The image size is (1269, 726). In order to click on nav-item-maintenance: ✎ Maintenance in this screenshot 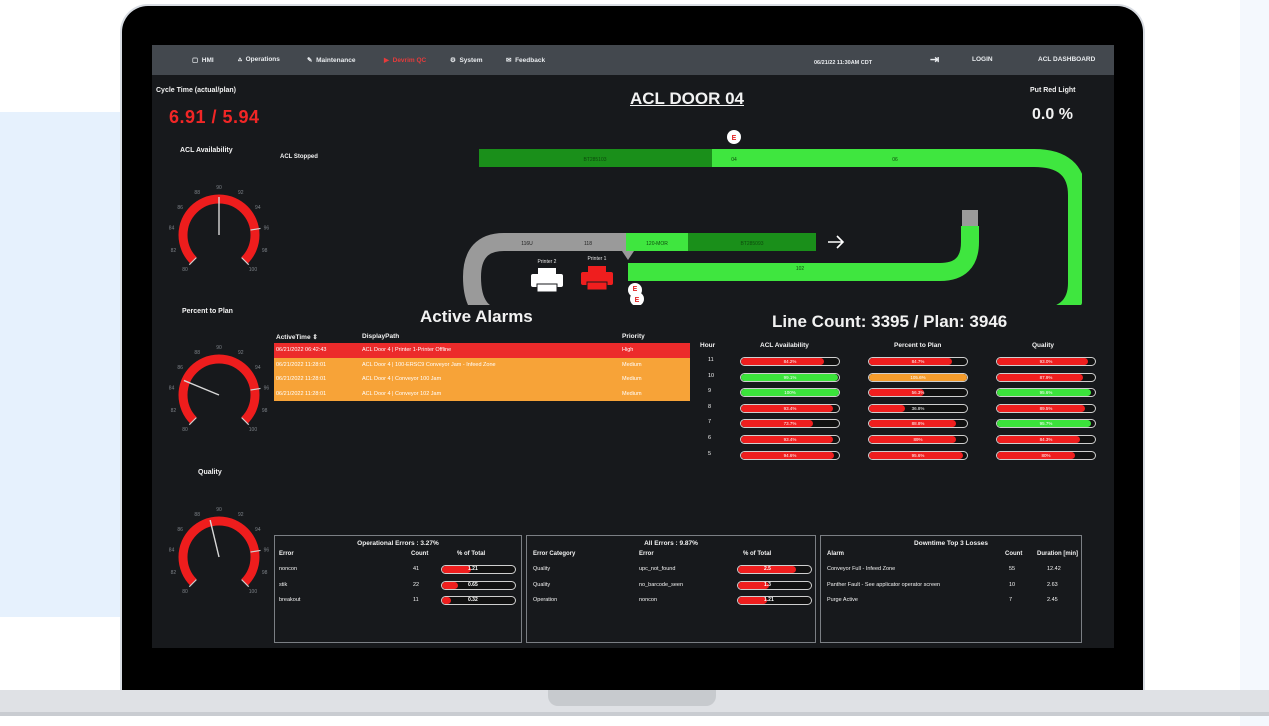, I will do `click(331, 60)`.